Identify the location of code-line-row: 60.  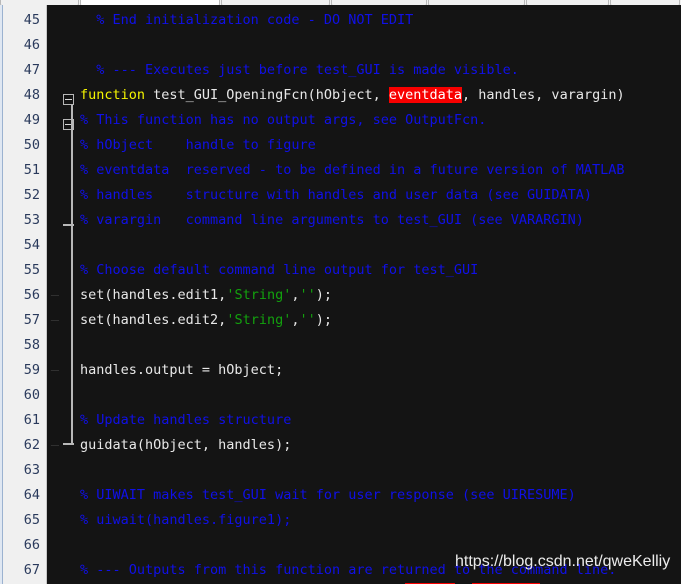
(340, 395).